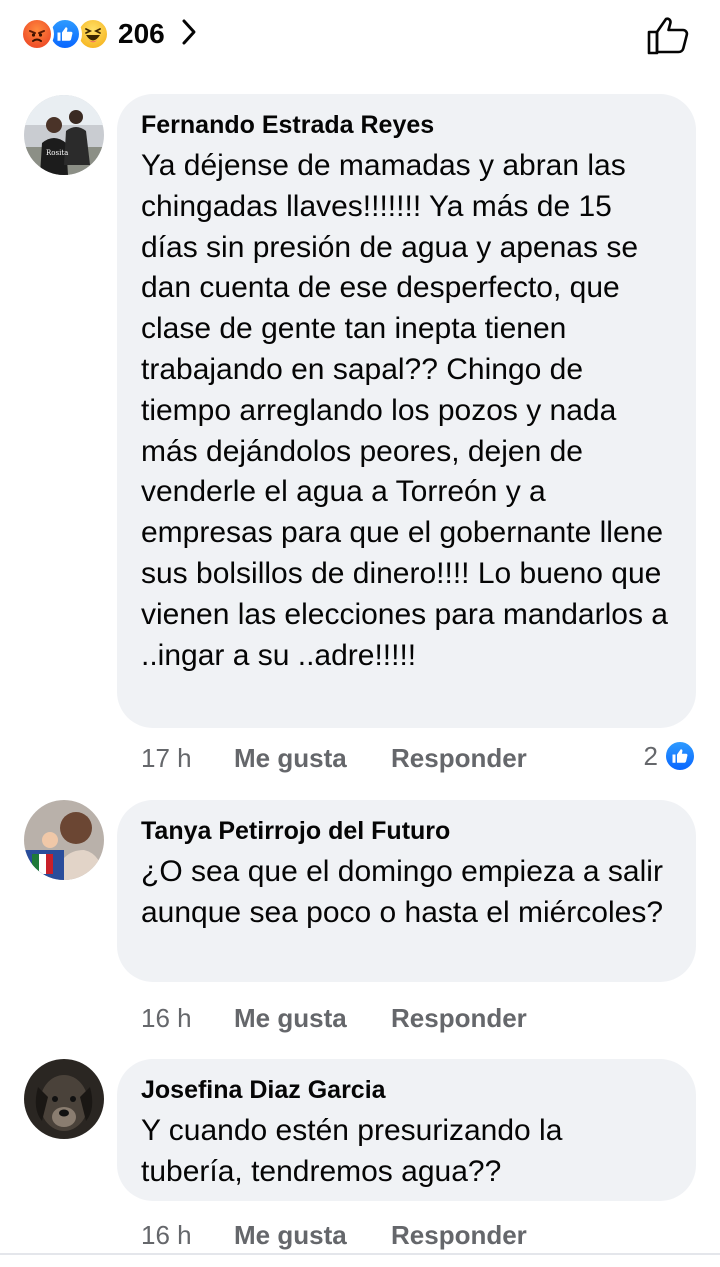 Image resolution: width=720 pixels, height=1267 pixels. Describe the element at coordinates (360, 1254) in the screenshot. I see `bottom-divider` at that location.